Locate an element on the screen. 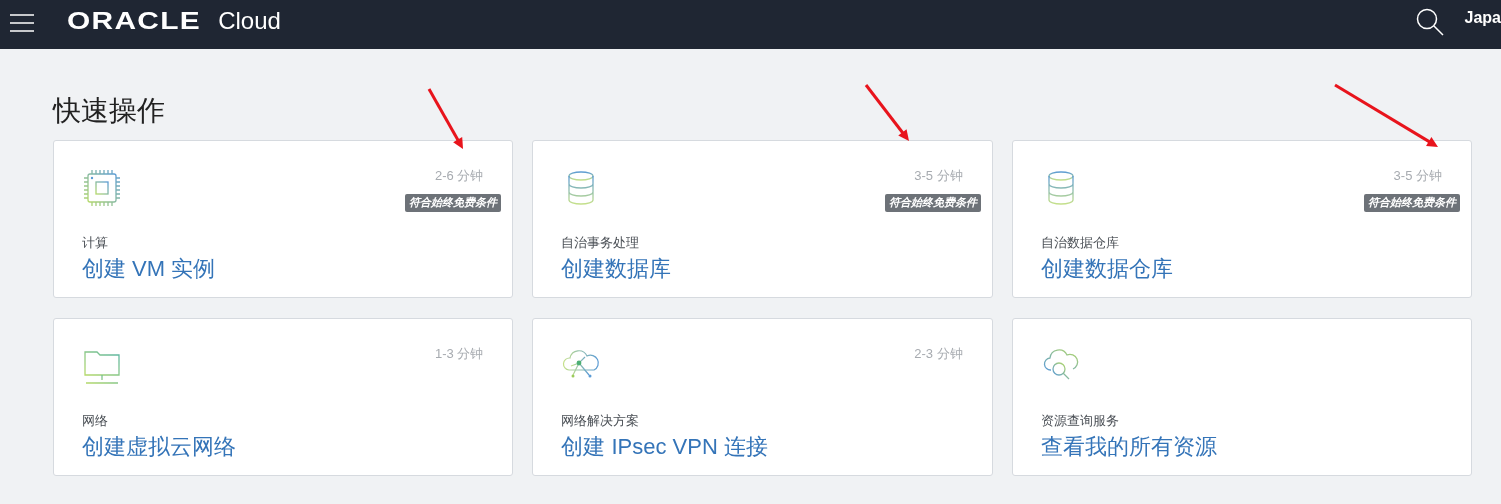 This screenshot has width=1501, height=504. duration-label: 2-6 分钟 is located at coordinates (459, 176).